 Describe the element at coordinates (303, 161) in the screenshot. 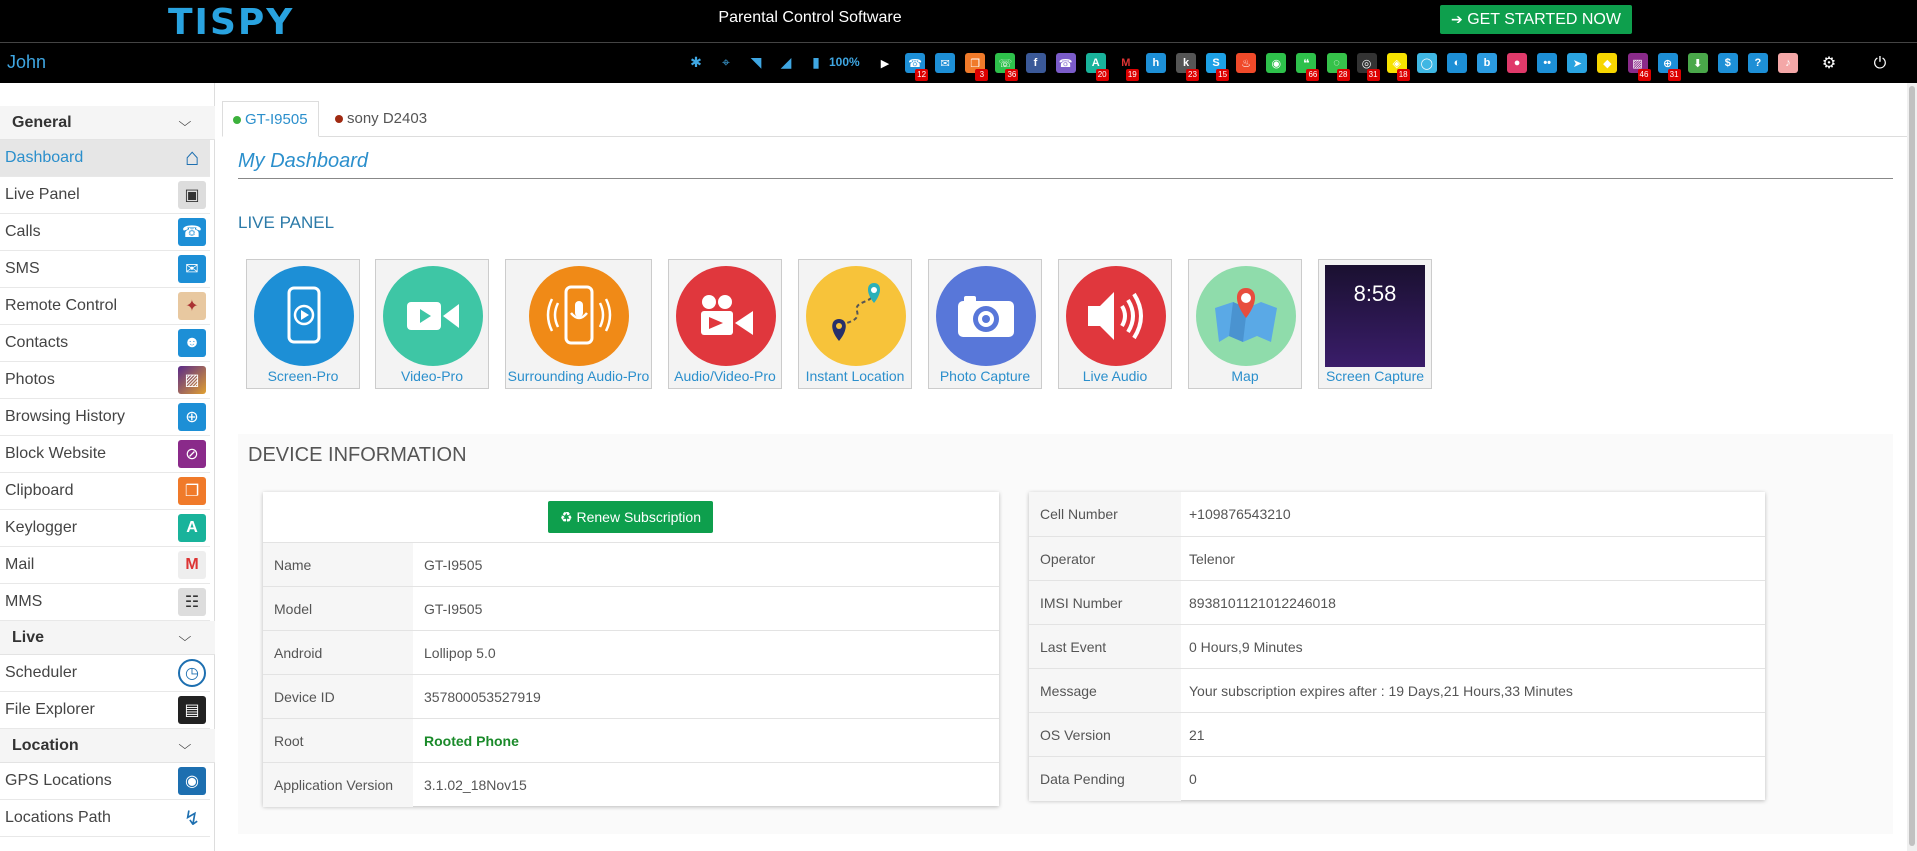

I see `page-title: My Dashboard` at that location.